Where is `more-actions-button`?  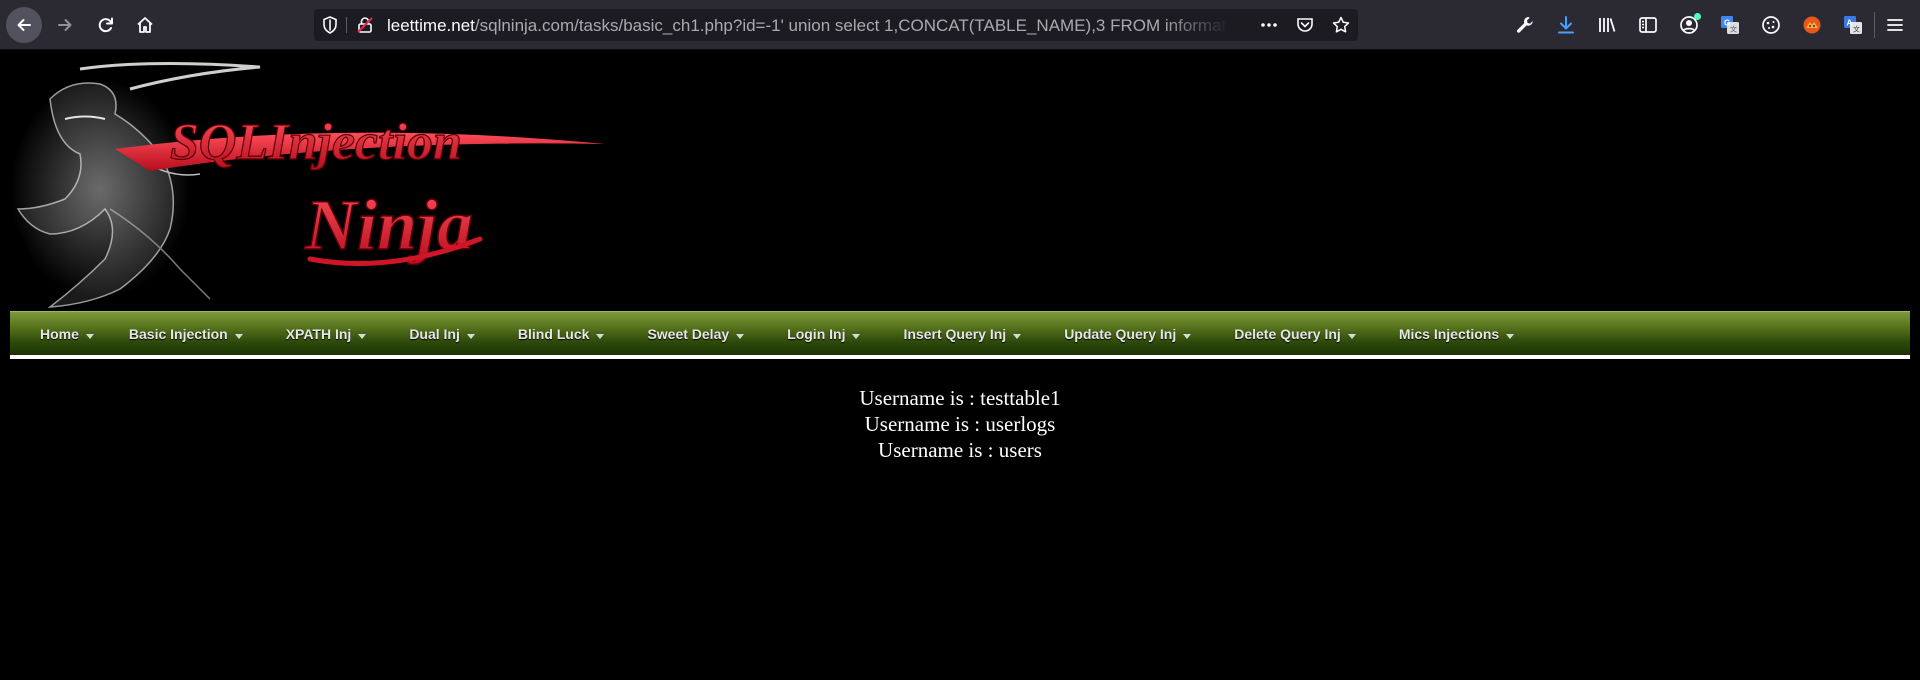
more-actions-button is located at coordinates (1269, 25).